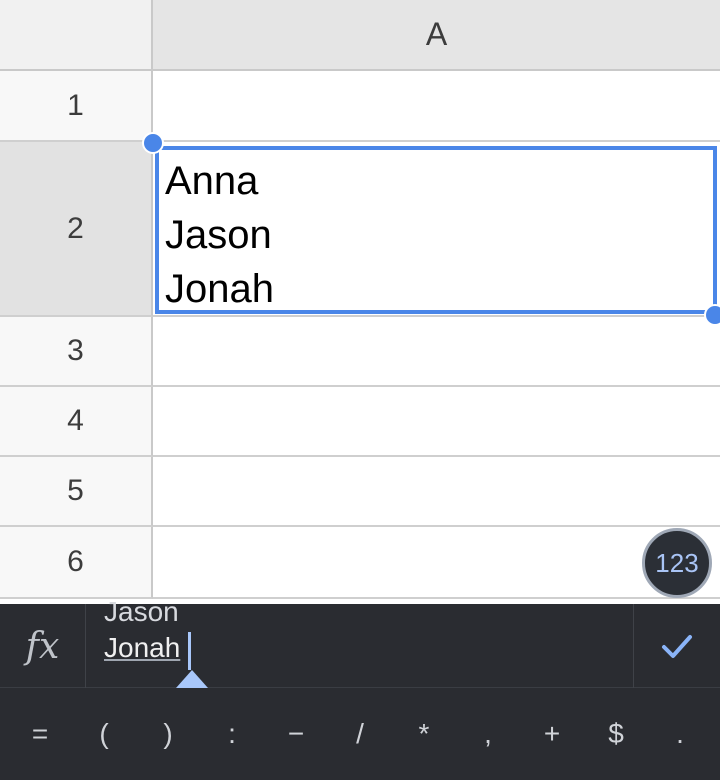  Describe the element at coordinates (436, 106) in the screenshot. I see `cell-a1` at that location.